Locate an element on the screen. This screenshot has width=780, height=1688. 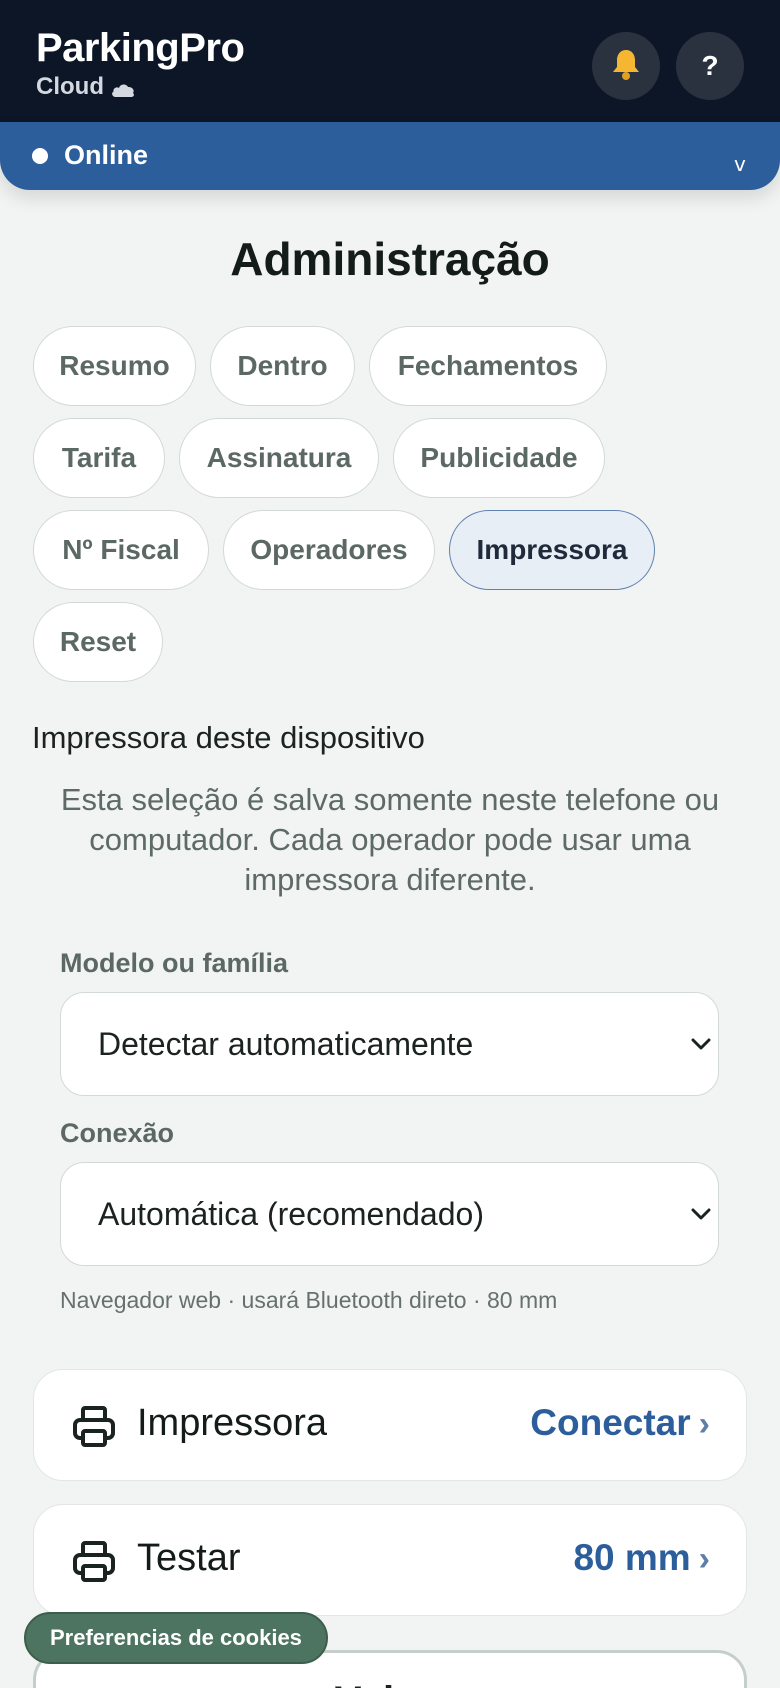
bell-icon is located at coordinates (626, 66).